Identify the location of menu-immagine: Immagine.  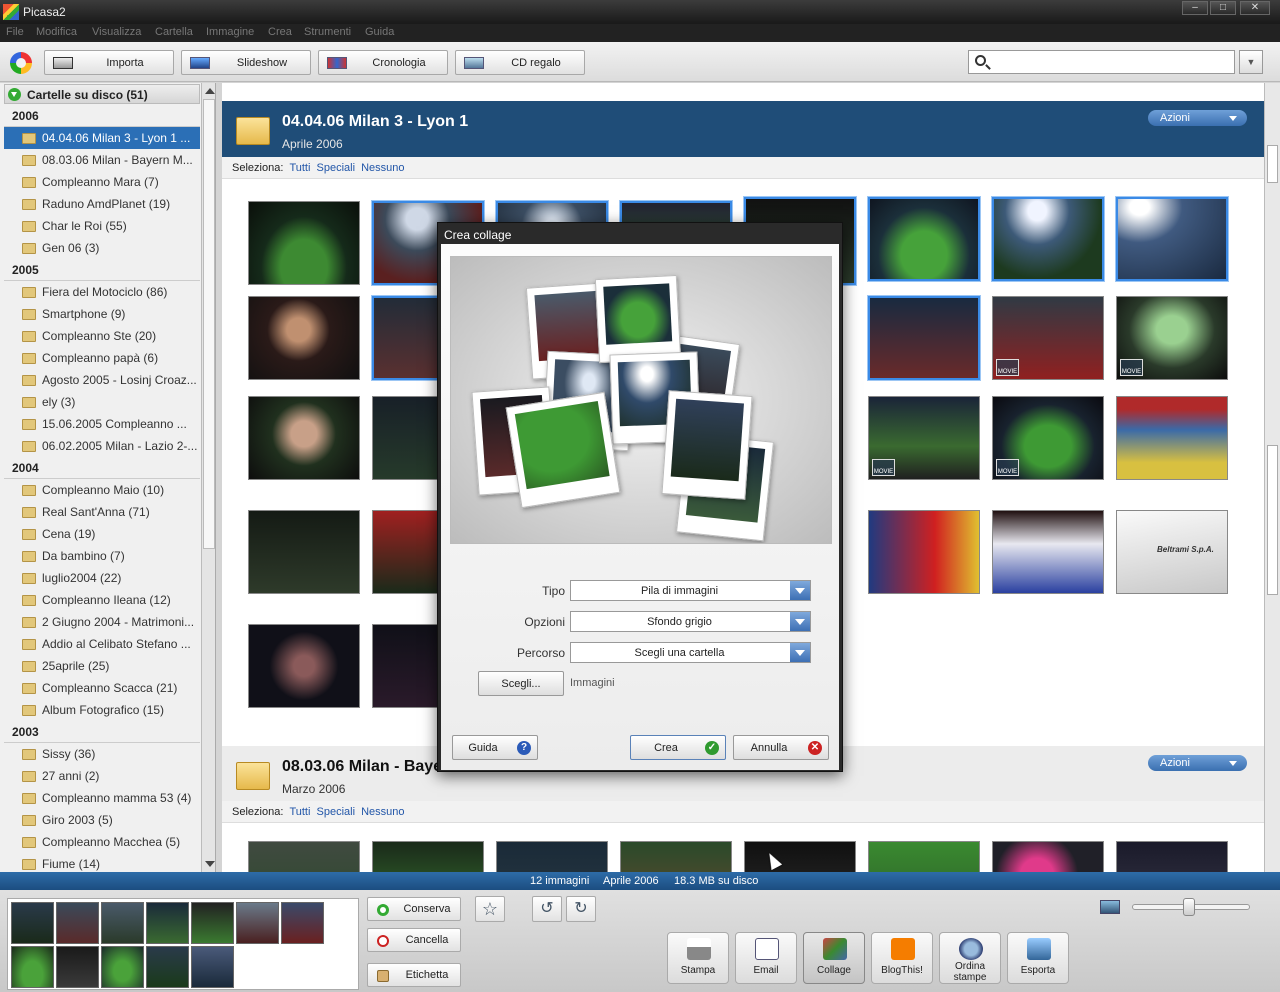
(230, 32).